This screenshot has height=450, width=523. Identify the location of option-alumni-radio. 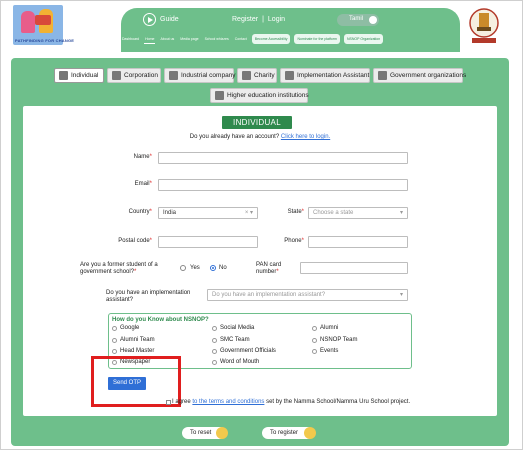
(314, 328).